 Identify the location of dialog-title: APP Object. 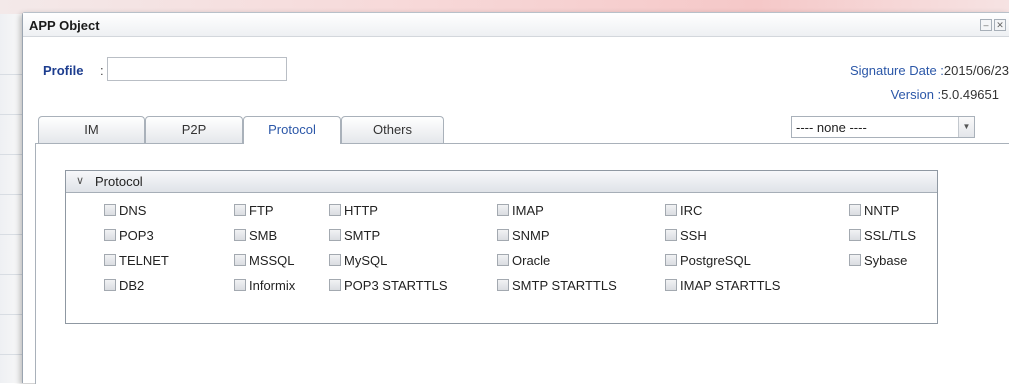
(64, 25).